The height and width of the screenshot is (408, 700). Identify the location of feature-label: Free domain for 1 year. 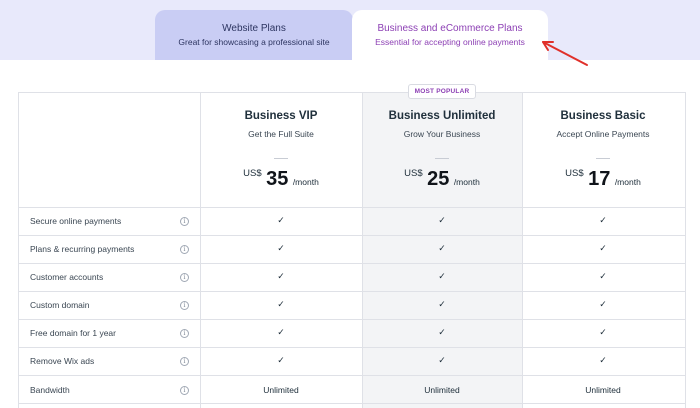
(73, 333).